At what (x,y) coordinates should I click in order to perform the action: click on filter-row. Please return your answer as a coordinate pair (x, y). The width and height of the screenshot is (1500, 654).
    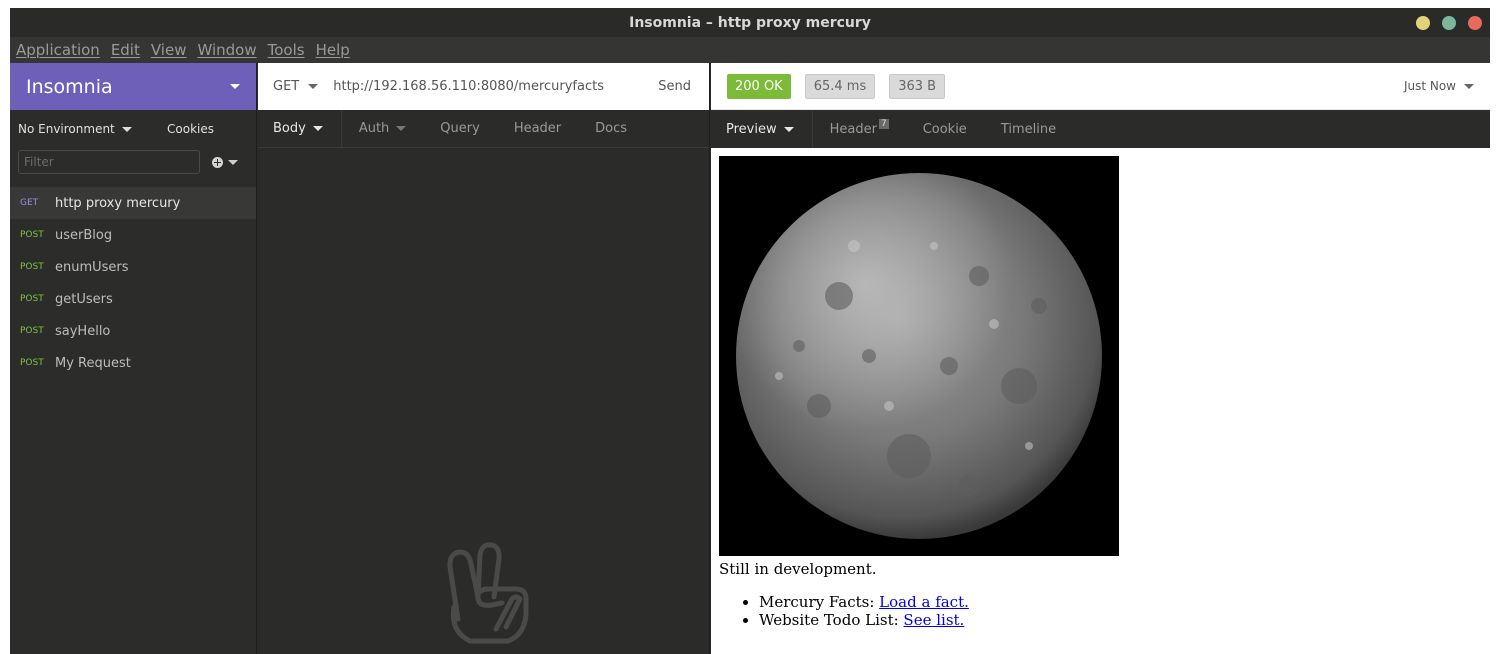
    Looking at the image, I should click on (133, 162).